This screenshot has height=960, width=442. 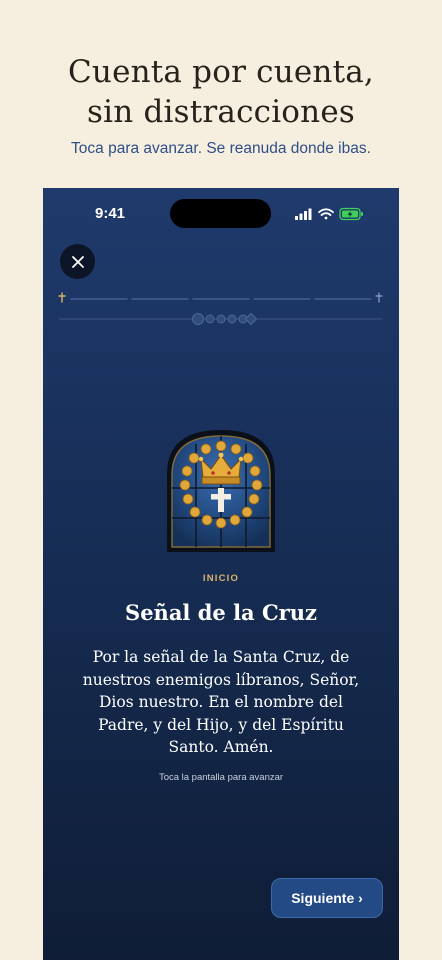 What do you see at coordinates (221, 112) in the screenshot?
I see `headline-line-2: sin distracciones` at bounding box center [221, 112].